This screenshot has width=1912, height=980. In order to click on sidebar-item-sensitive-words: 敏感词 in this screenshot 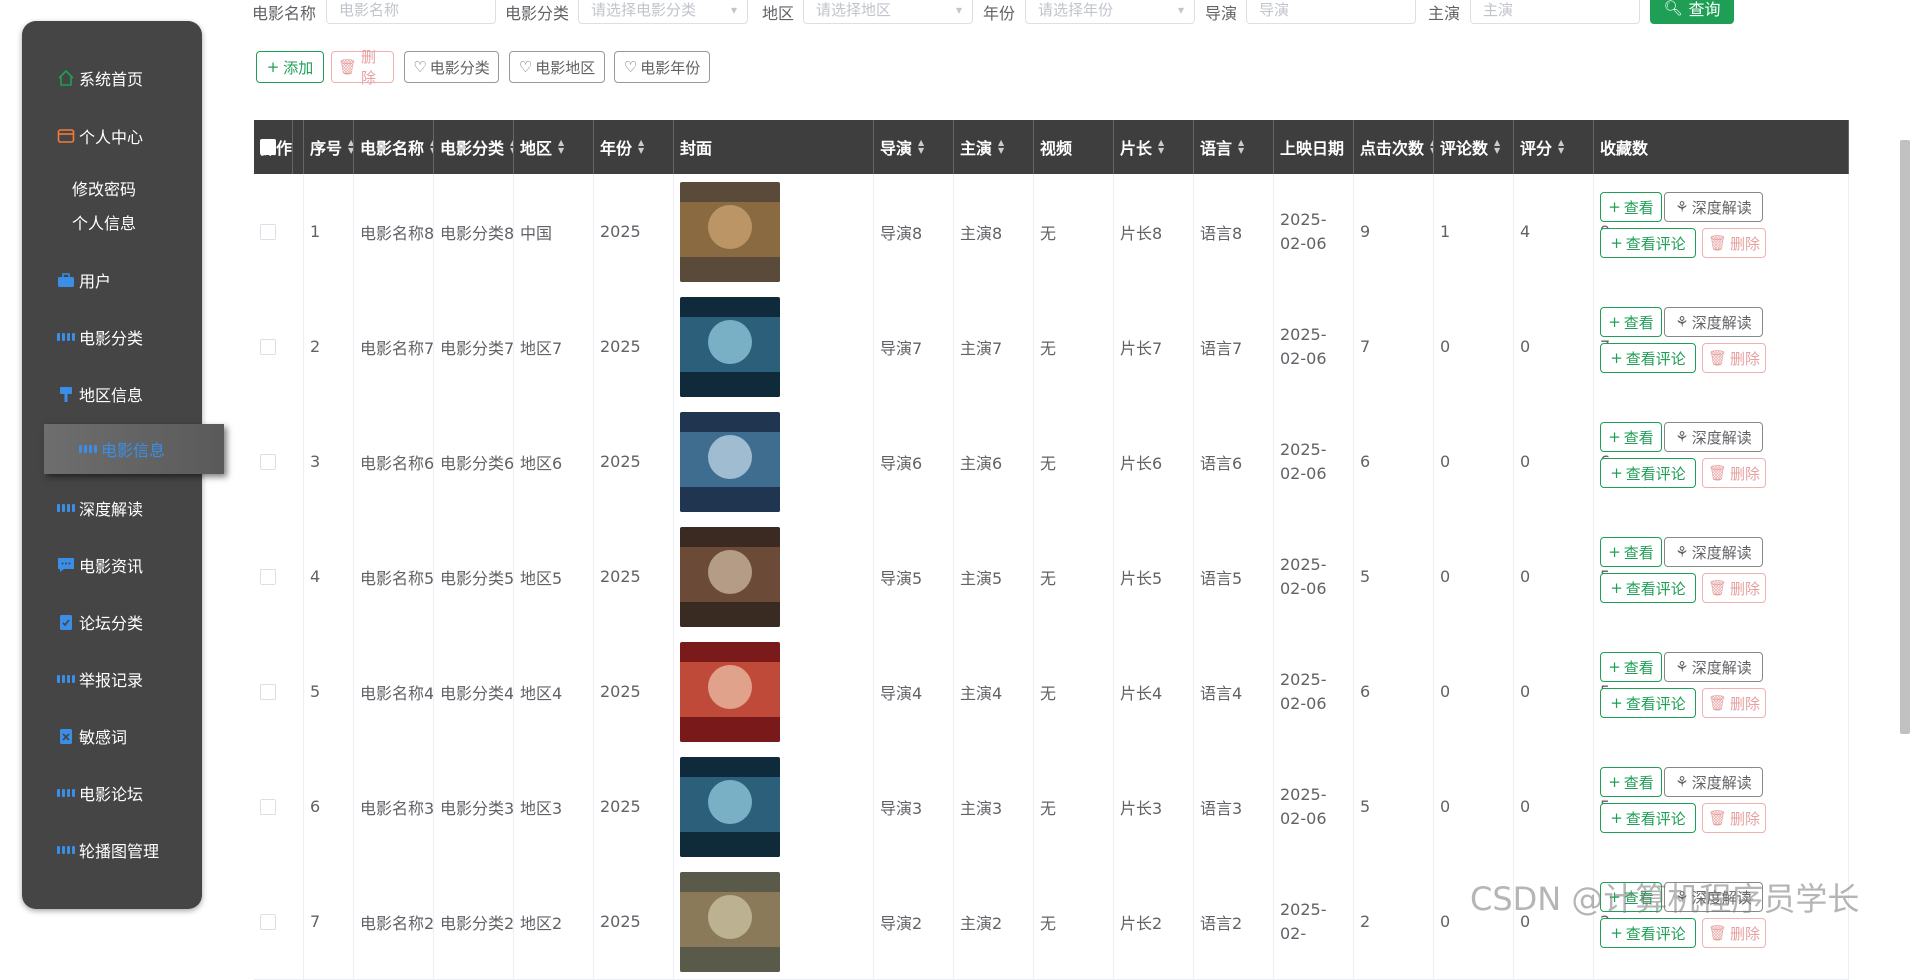, I will do `click(112, 736)`.